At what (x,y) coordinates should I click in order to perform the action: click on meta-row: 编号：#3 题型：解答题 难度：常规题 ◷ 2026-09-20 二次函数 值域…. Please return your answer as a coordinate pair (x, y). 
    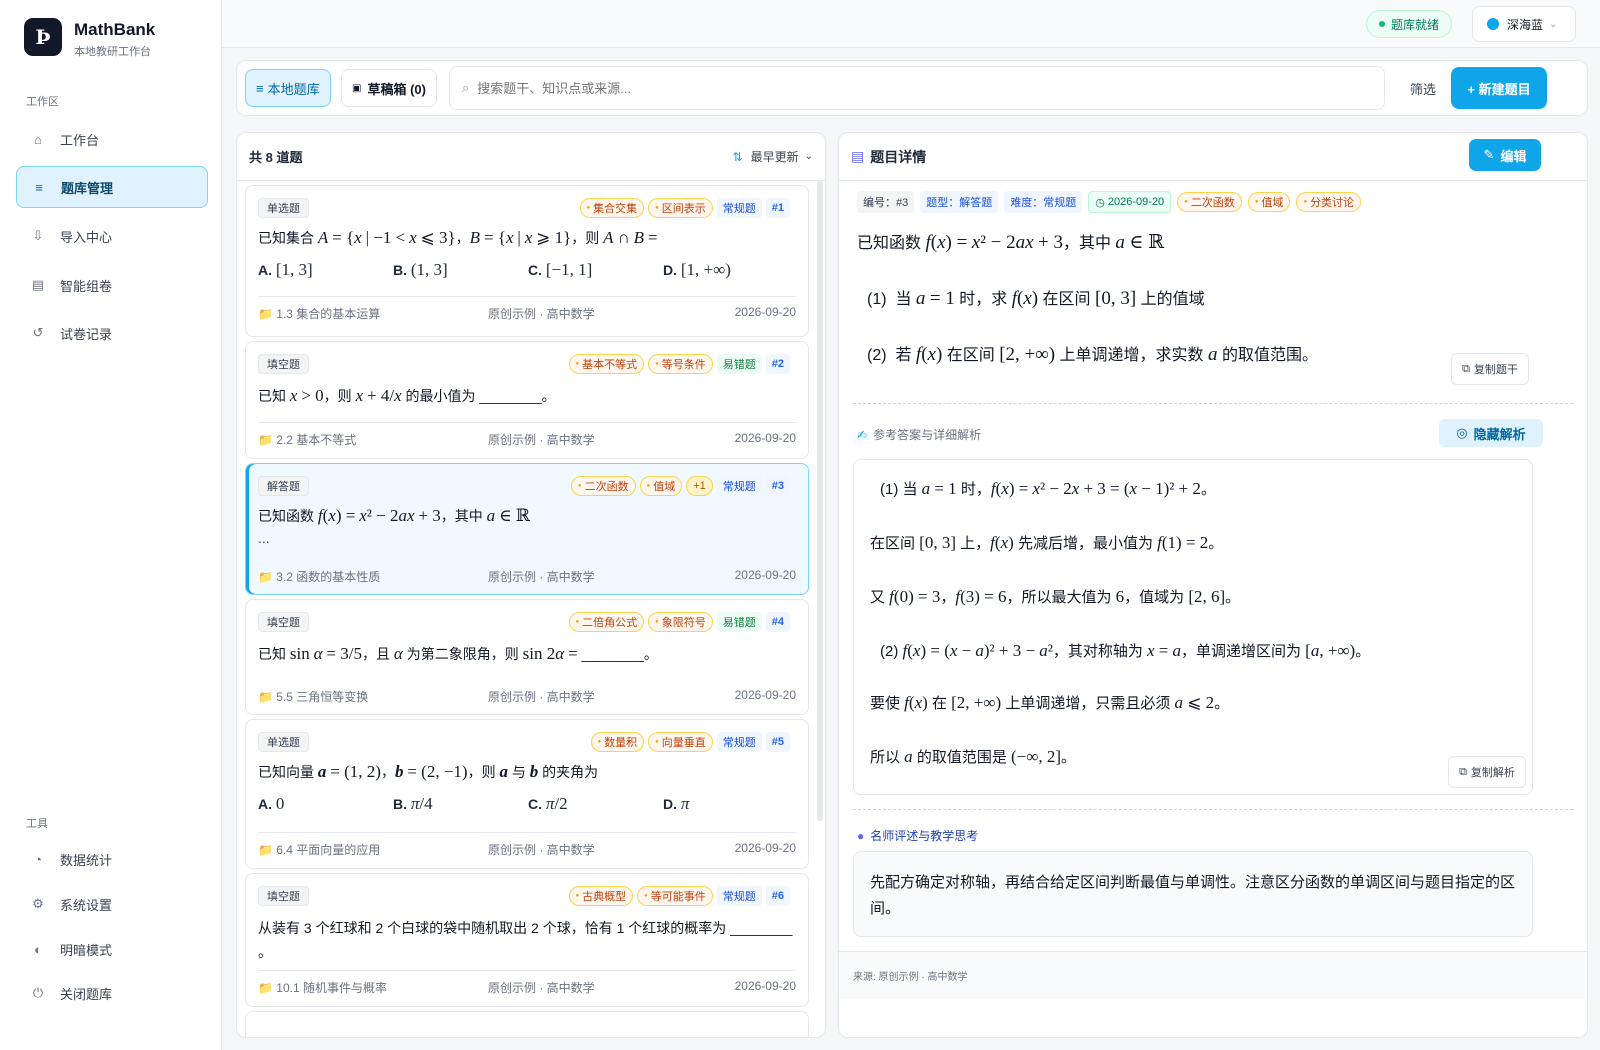
    Looking at the image, I should click on (1109, 202).